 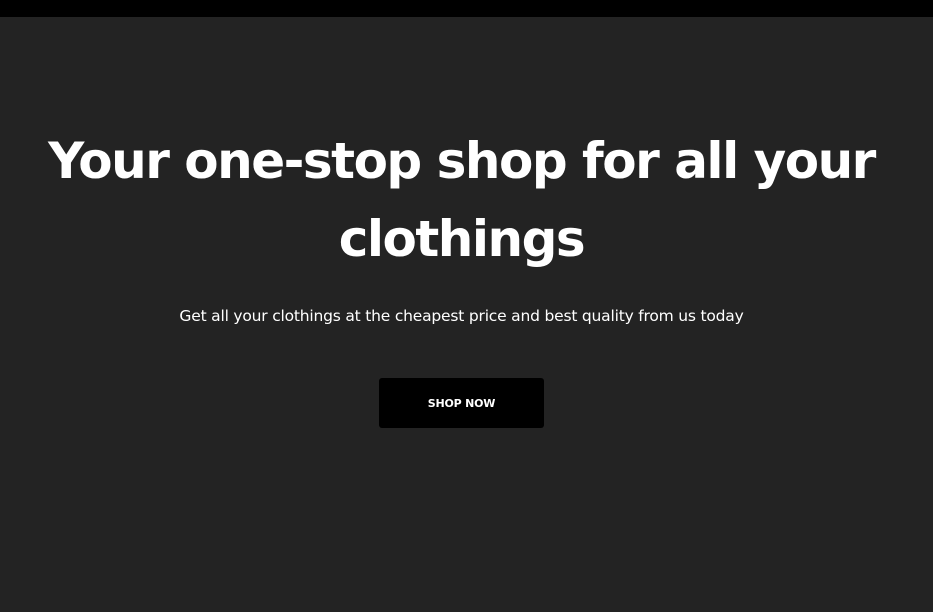 What do you see at coordinates (461, 403) in the screenshot?
I see `shop-now-button: SHOP NOW` at bounding box center [461, 403].